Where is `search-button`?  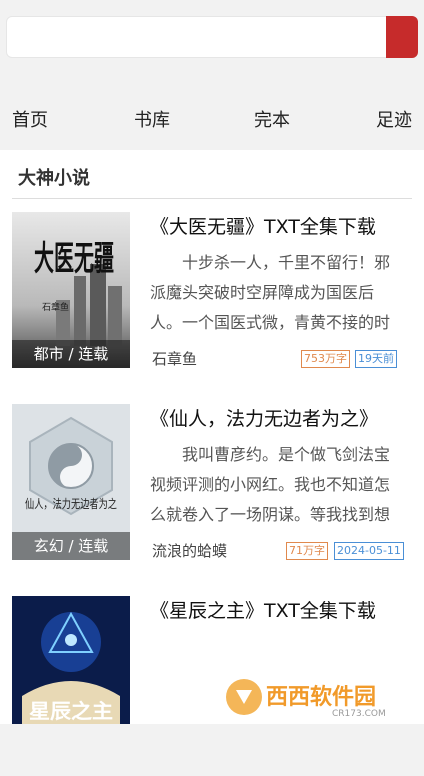 search-button is located at coordinates (402, 37).